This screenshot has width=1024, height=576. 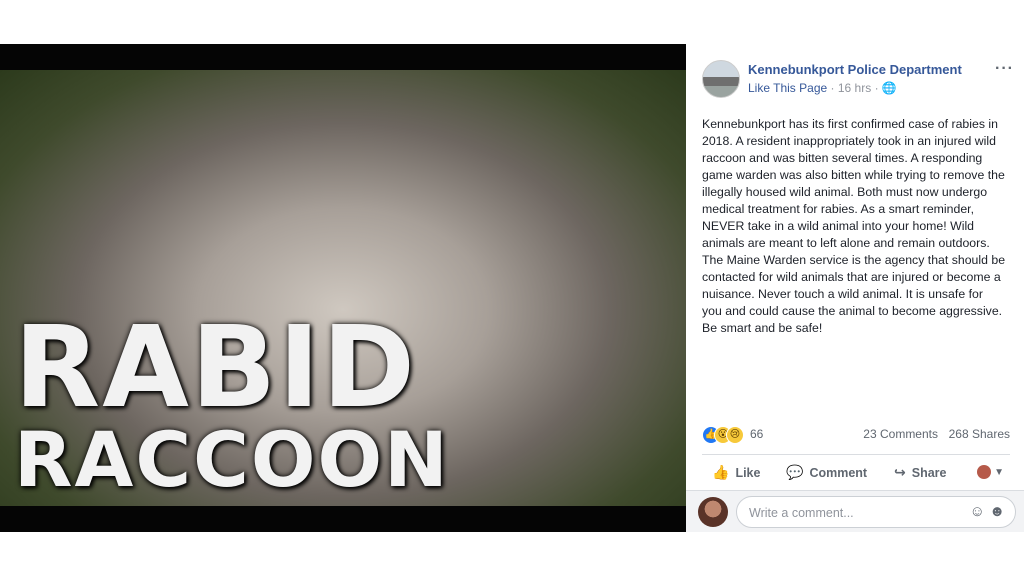 What do you see at coordinates (984, 471) in the screenshot?
I see `mini-avatar` at bounding box center [984, 471].